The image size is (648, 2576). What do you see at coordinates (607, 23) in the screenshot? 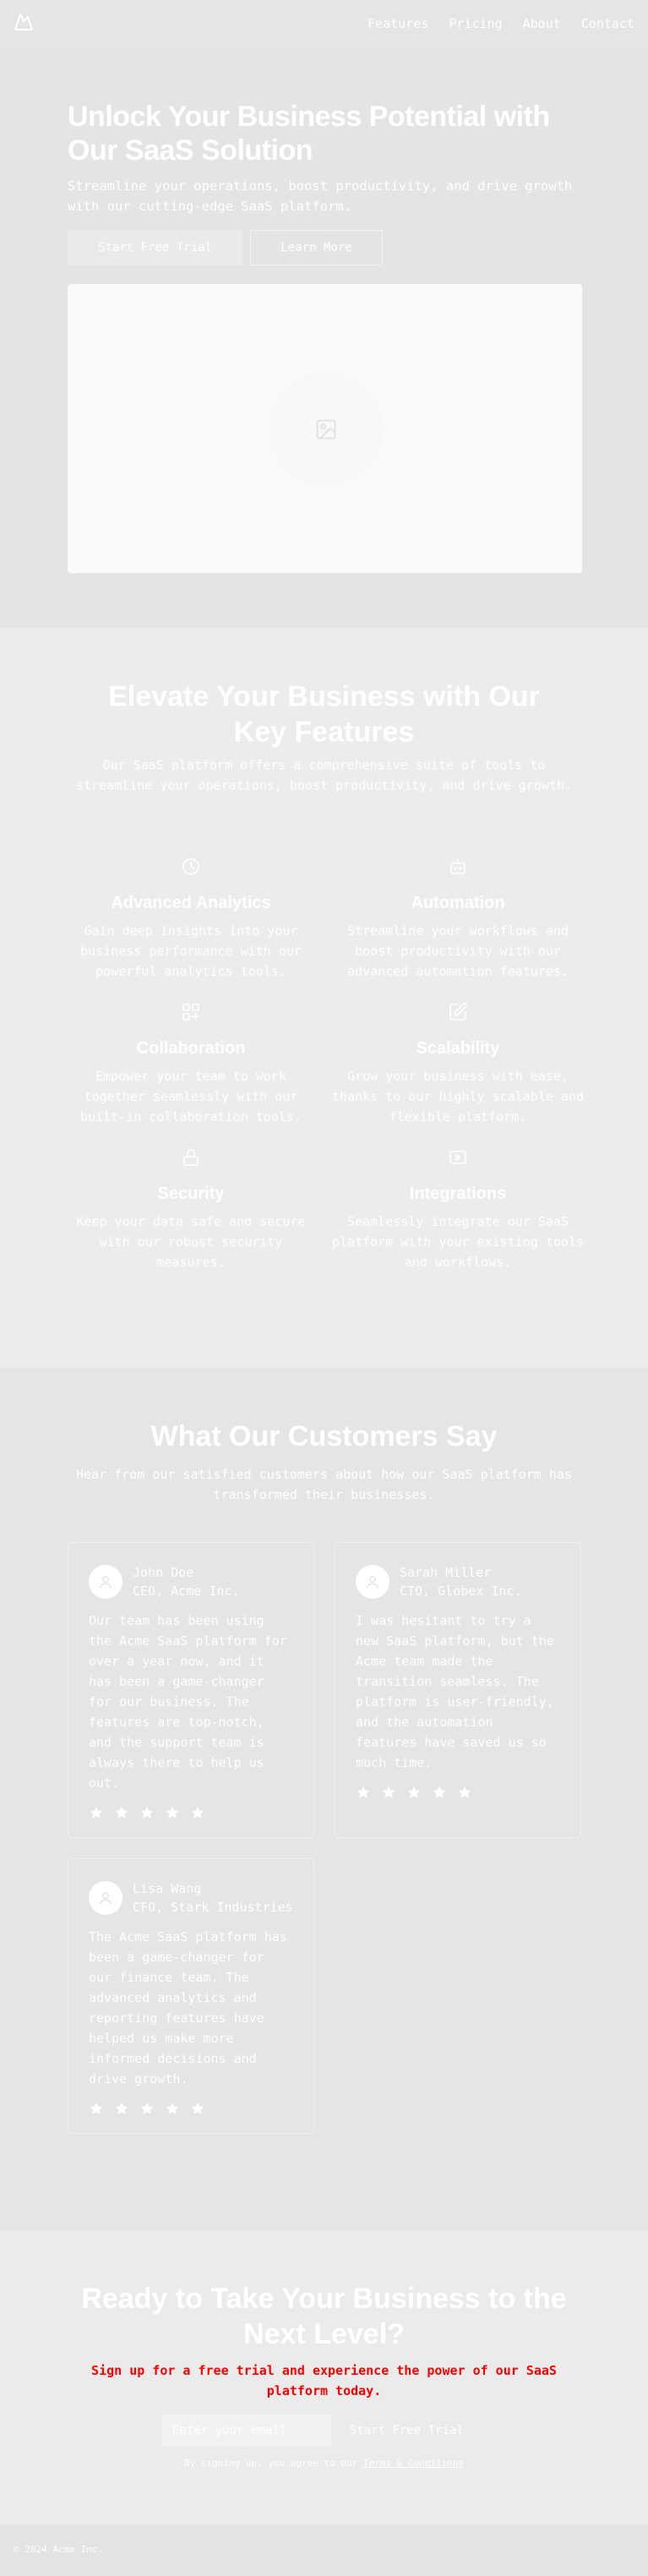
I see `nav-link-contact: Contact` at bounding box center [607, 23].